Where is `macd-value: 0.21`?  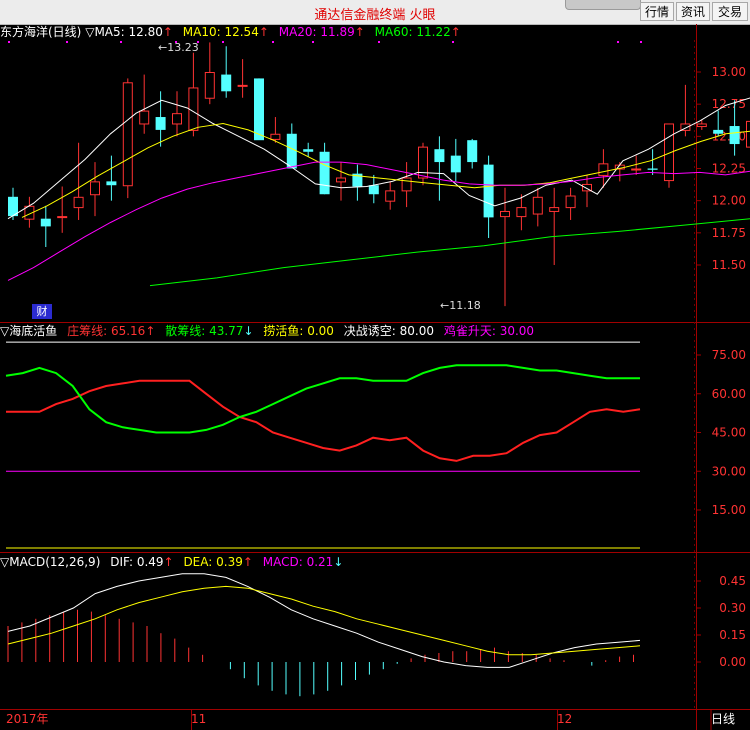 macd-value: 0.21 is located at coordinates (320, 562).